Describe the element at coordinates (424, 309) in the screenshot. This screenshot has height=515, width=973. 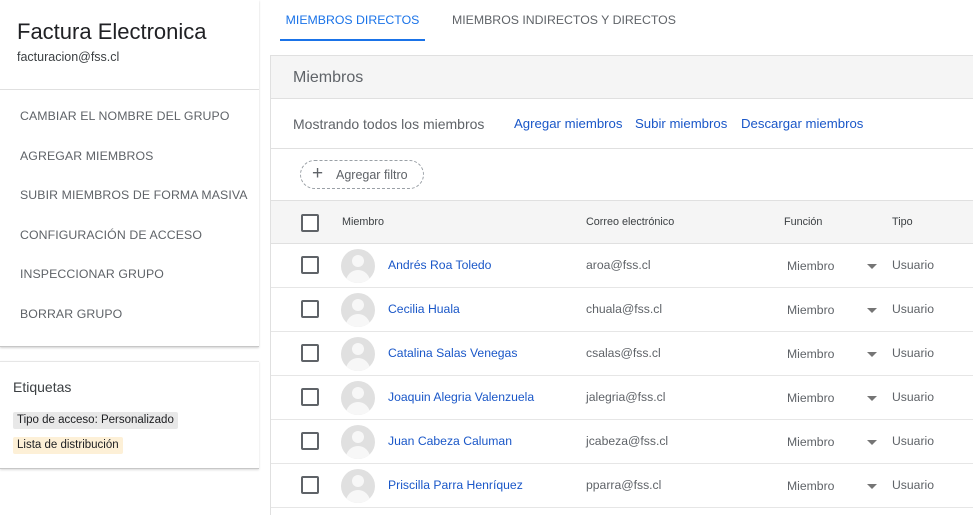
I see `member-name-link: Cecilia Huala` at that location.